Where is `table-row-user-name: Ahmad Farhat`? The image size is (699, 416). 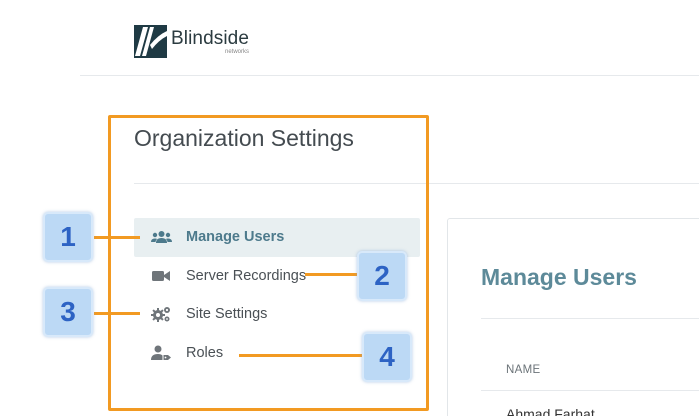
table-row-user-name: Ahmad Farhat is located at coordinates (550, 411).